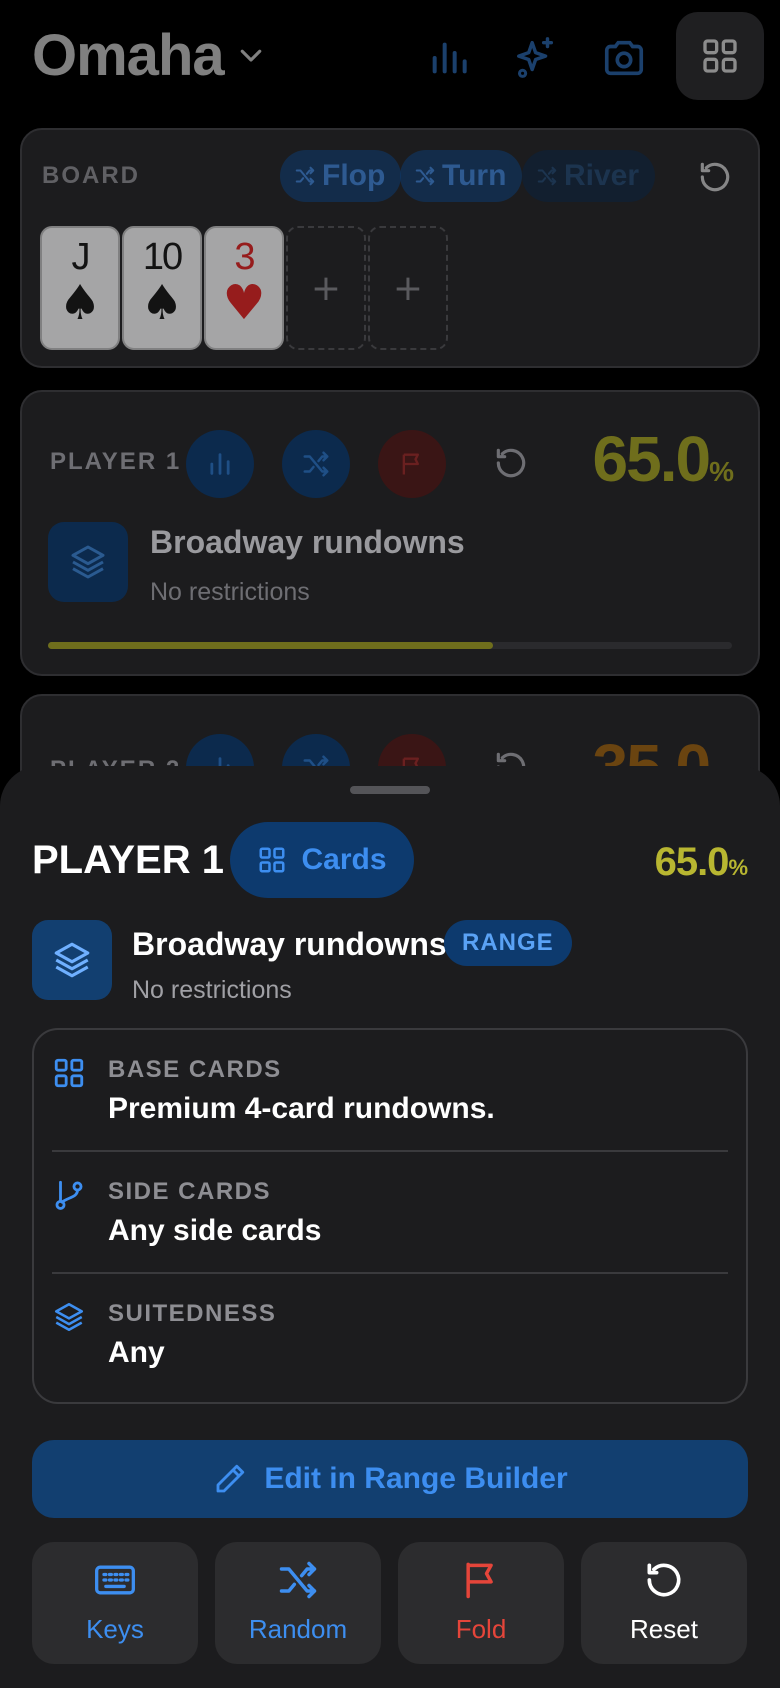 This screenshot has width=780, height=1688. Describe the element at coordinates (652, 459) in the screenshot. I see `player-1-equity-value: 65.0` at that location.